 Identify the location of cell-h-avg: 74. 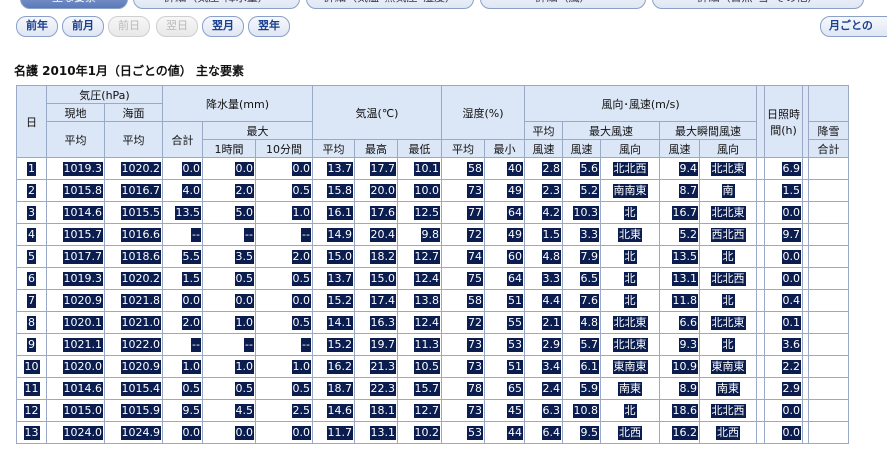
(463, 256).